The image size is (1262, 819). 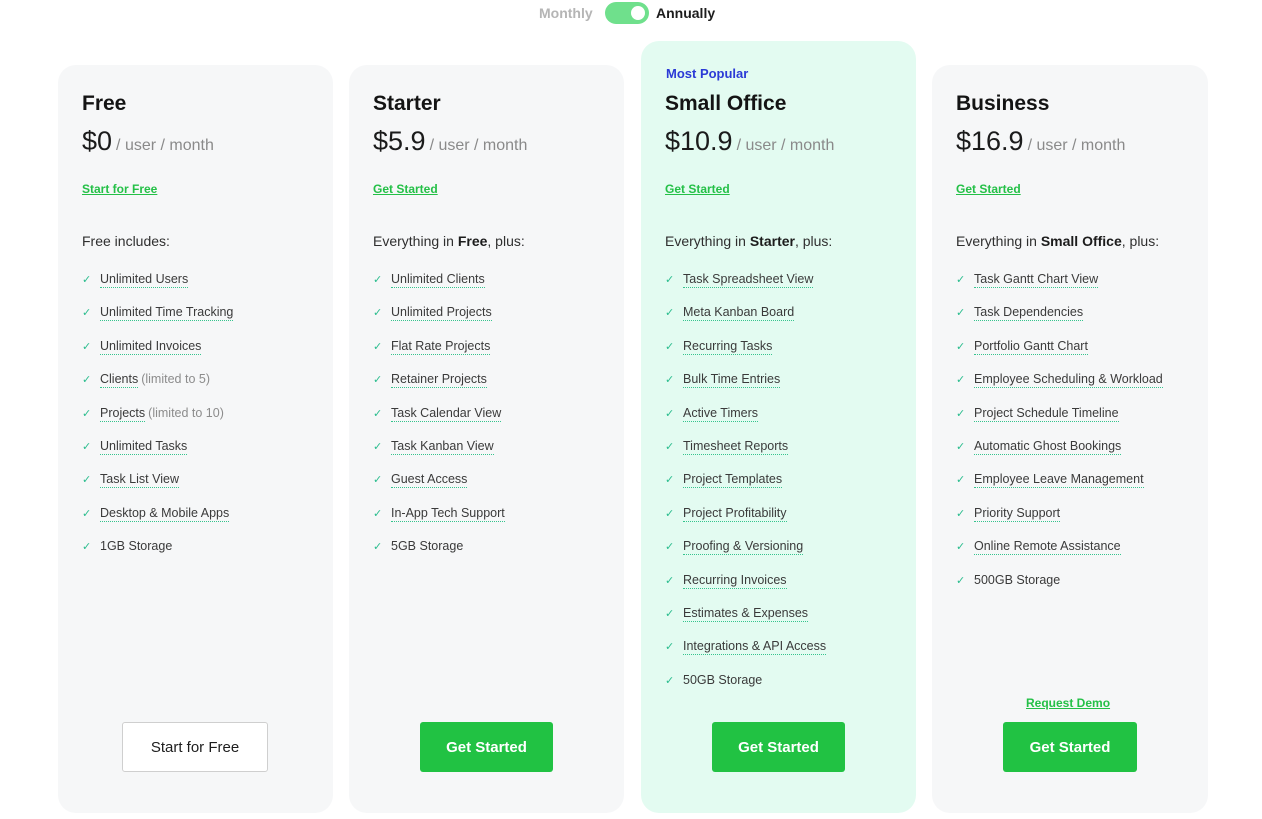 I want to click on feature-item: ✓ 1GB Storage, so click(x=157, y=555).